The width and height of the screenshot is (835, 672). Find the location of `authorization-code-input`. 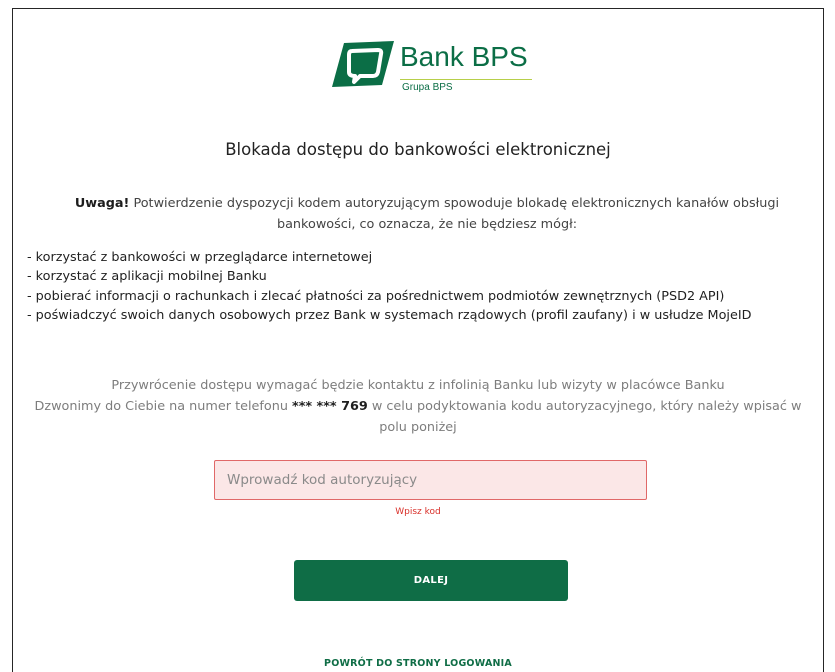

authorization-code-input is located at coordinates (430, 480).